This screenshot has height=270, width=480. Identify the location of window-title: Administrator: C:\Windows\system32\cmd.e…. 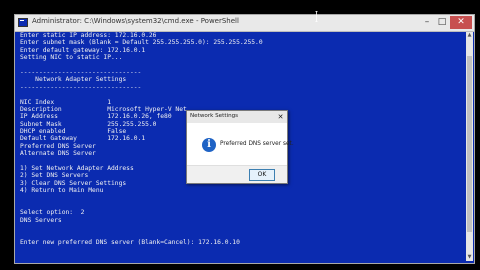
(135, 21).